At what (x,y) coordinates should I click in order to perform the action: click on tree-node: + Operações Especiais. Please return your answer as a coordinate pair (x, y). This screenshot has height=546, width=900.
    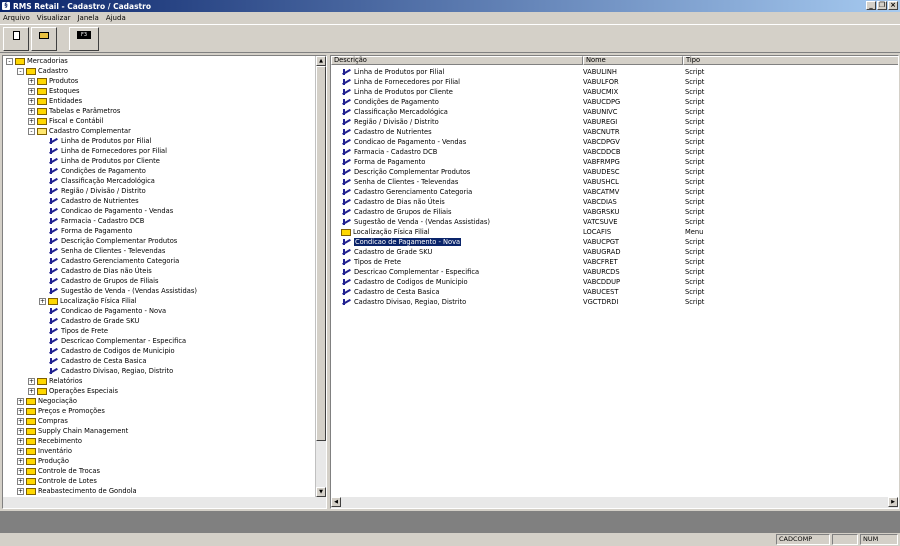
    Looking at the image, I should click on (73, 391).